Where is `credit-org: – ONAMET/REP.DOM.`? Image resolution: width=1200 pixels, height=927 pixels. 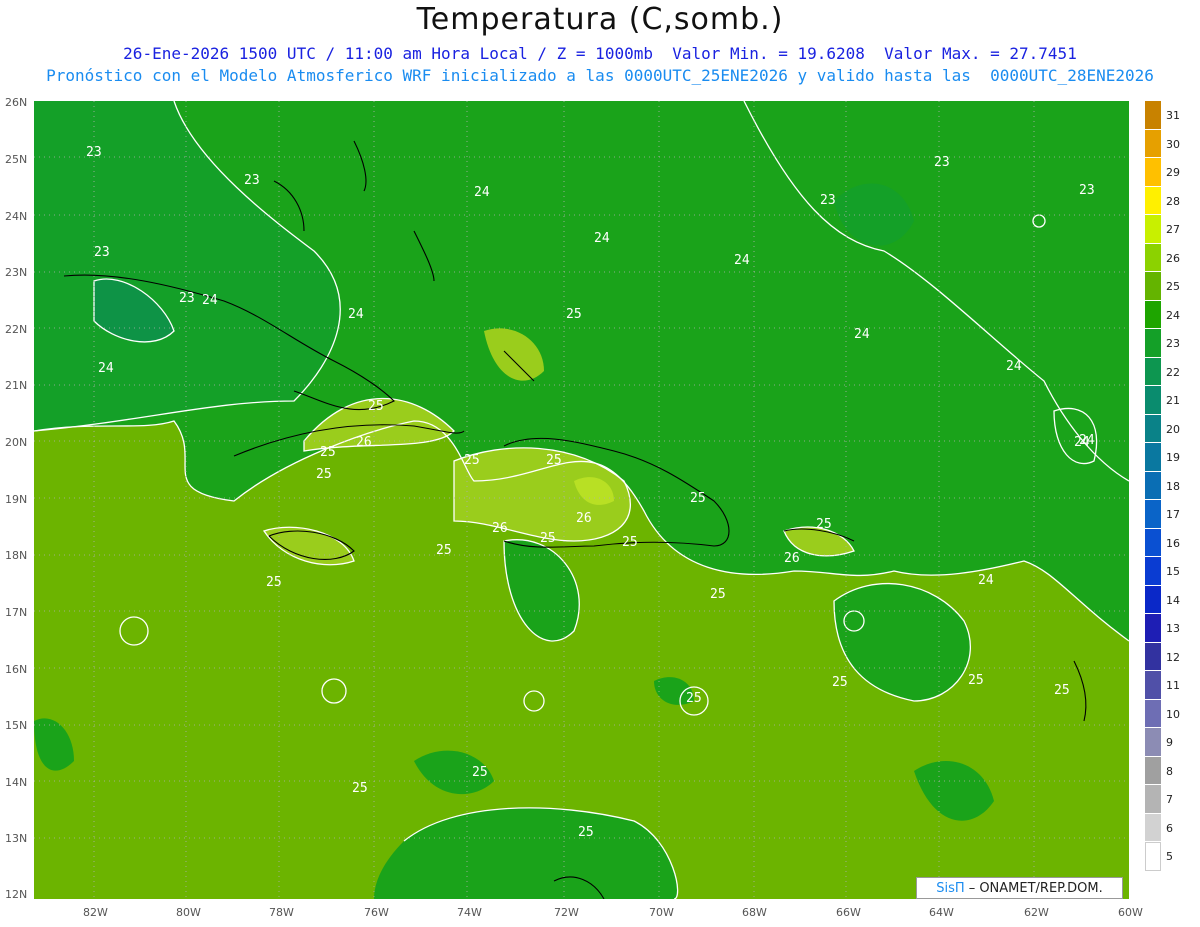
credit-org: – ONAMET/REP.DOM. is located at coordinates (1035, 888).